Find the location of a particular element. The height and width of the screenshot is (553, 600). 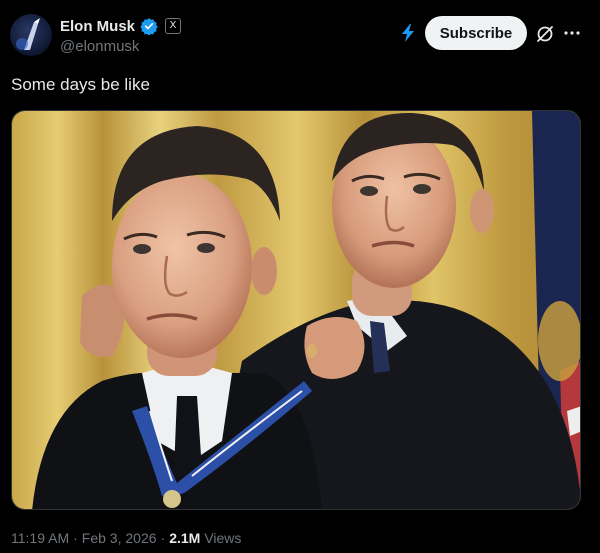

grok-icon is located at coordinates (545, 34).